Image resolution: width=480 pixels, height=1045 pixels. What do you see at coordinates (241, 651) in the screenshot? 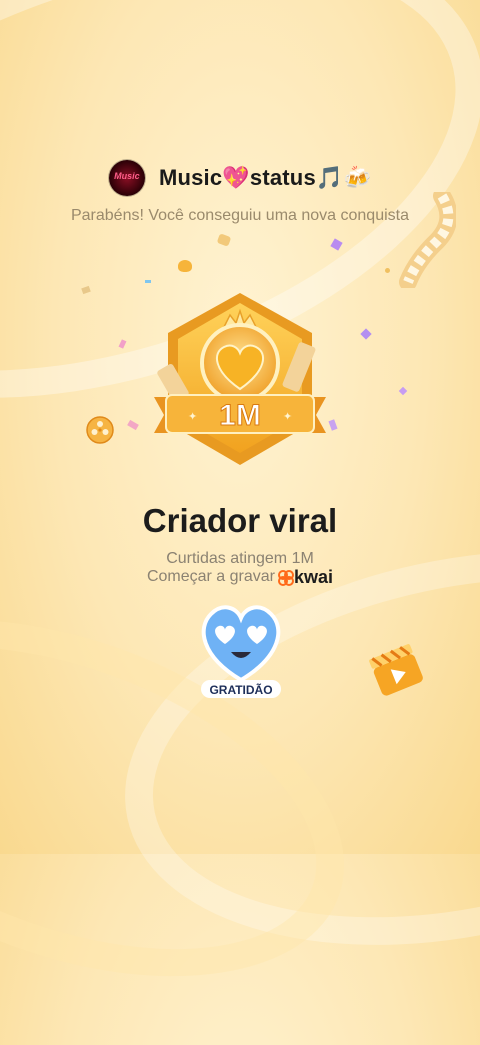
I see `gratidao-sticker: GRATIDÃO` at bounding box center [241, 651].